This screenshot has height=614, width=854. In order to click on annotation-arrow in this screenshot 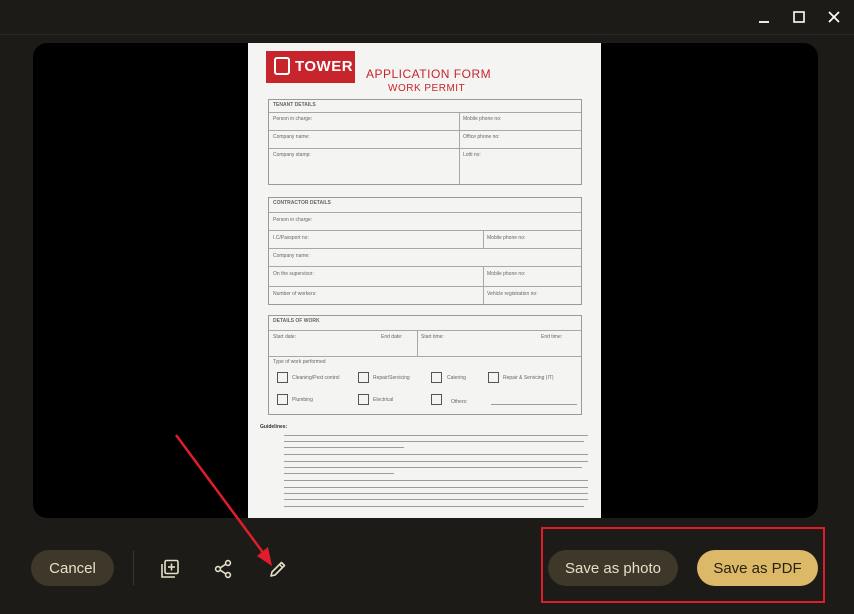, I will do `click(221, 496)`.